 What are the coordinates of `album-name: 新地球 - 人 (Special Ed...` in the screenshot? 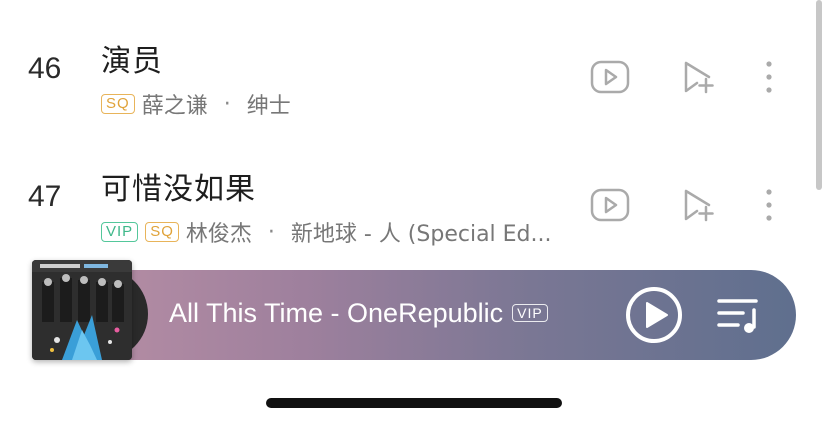 It's located at (421, 234).